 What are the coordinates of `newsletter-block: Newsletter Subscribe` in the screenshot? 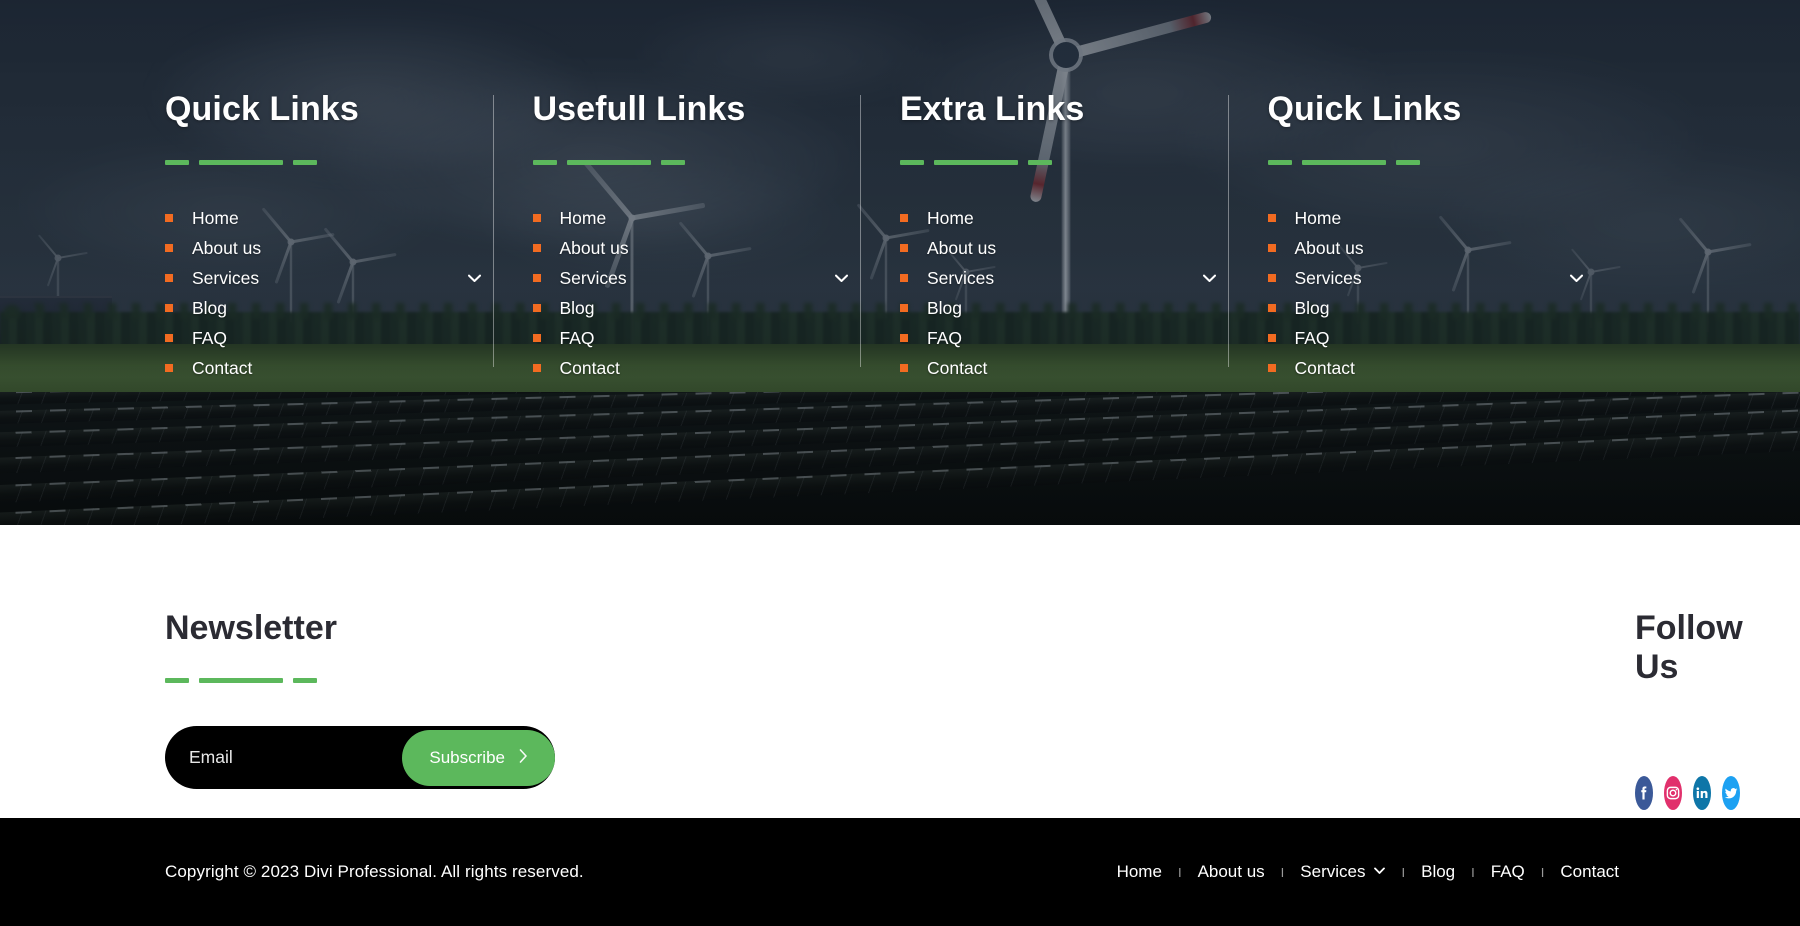 It's located at (492, 671).